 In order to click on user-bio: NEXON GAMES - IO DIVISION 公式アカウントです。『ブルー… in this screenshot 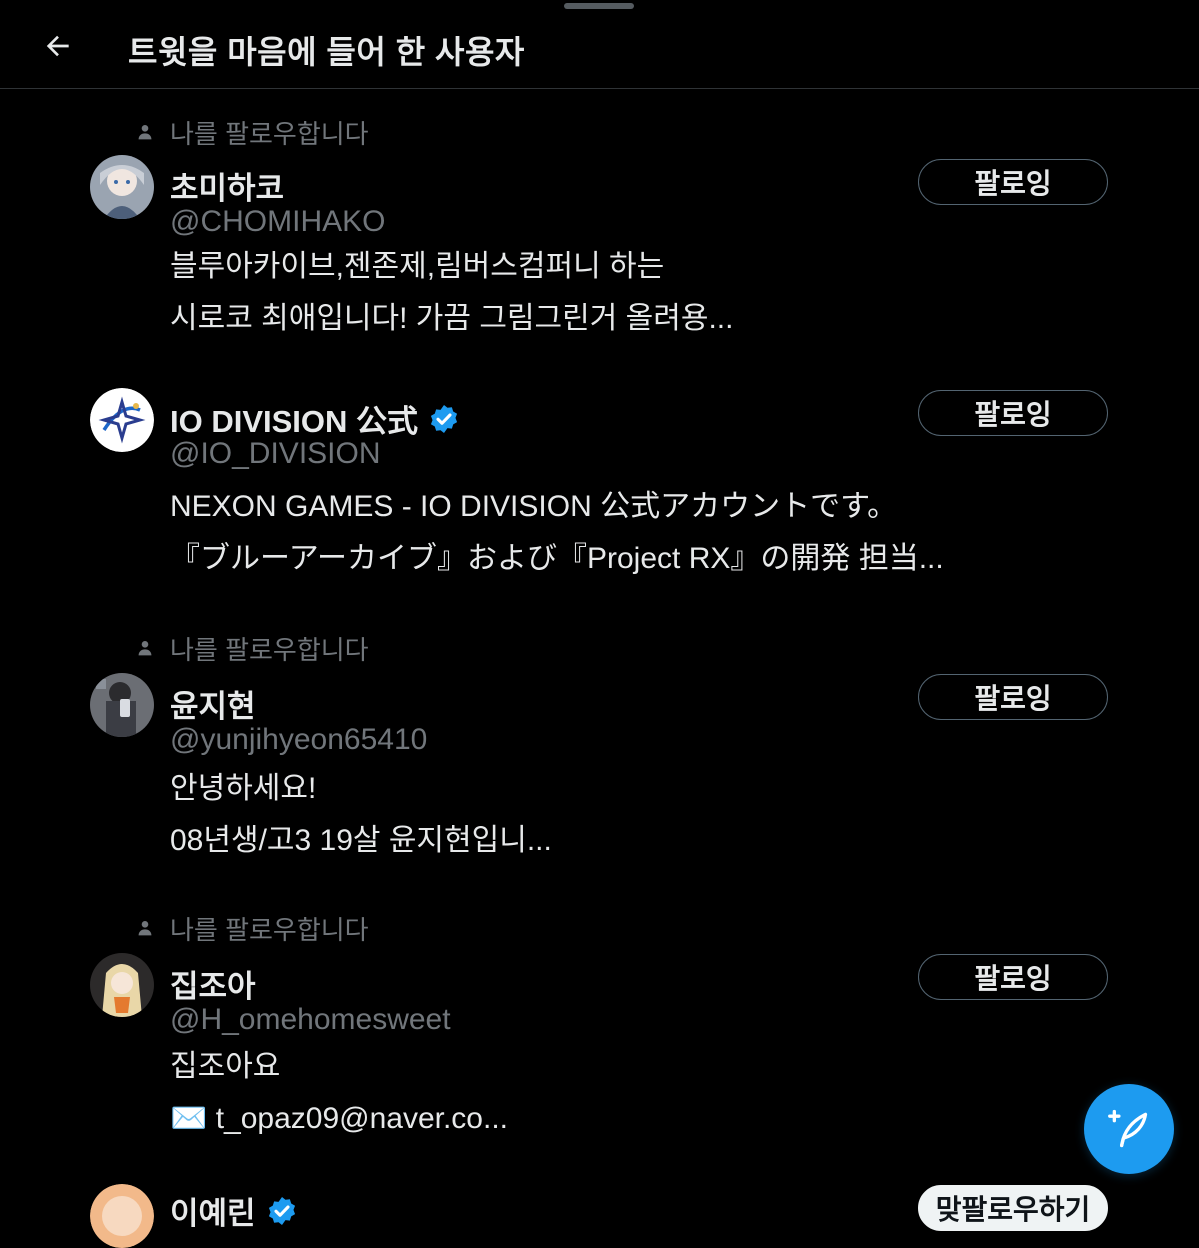, I will do `click(557, 533)`.